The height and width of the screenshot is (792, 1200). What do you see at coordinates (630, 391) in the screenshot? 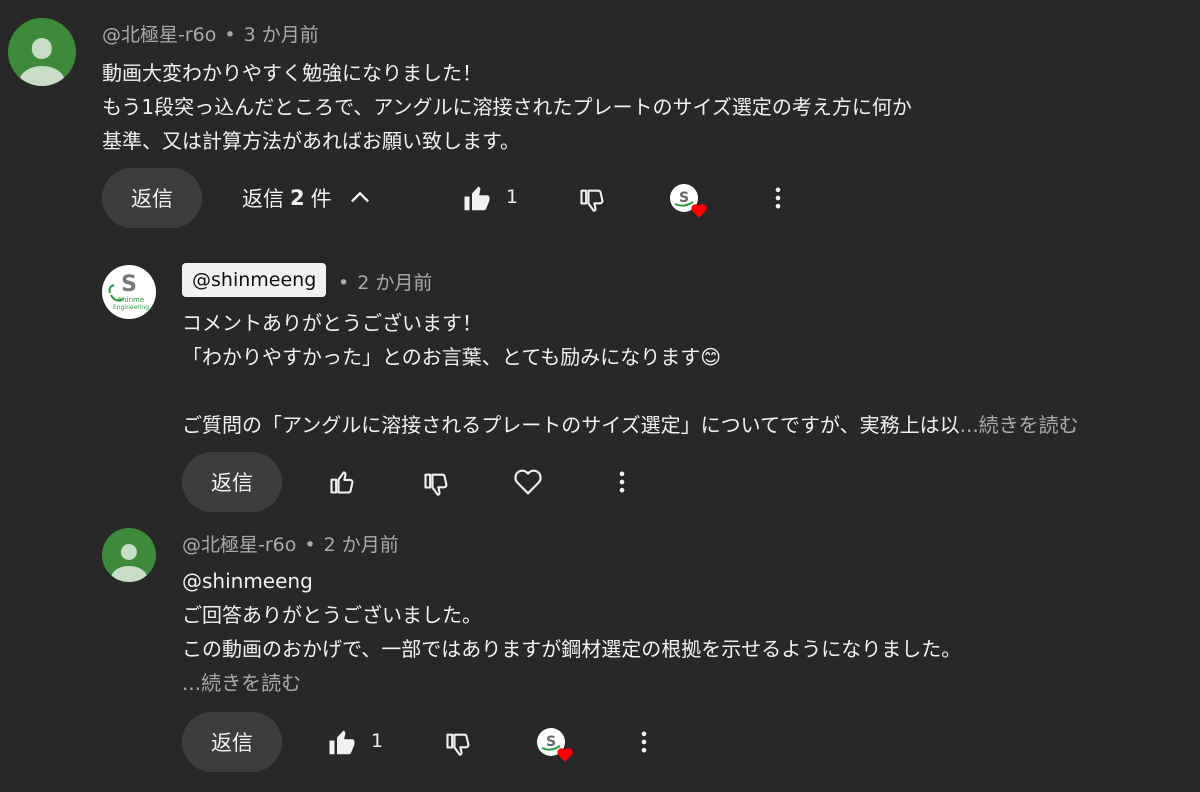
I see `reply-line` at bounding box center [630, 391].